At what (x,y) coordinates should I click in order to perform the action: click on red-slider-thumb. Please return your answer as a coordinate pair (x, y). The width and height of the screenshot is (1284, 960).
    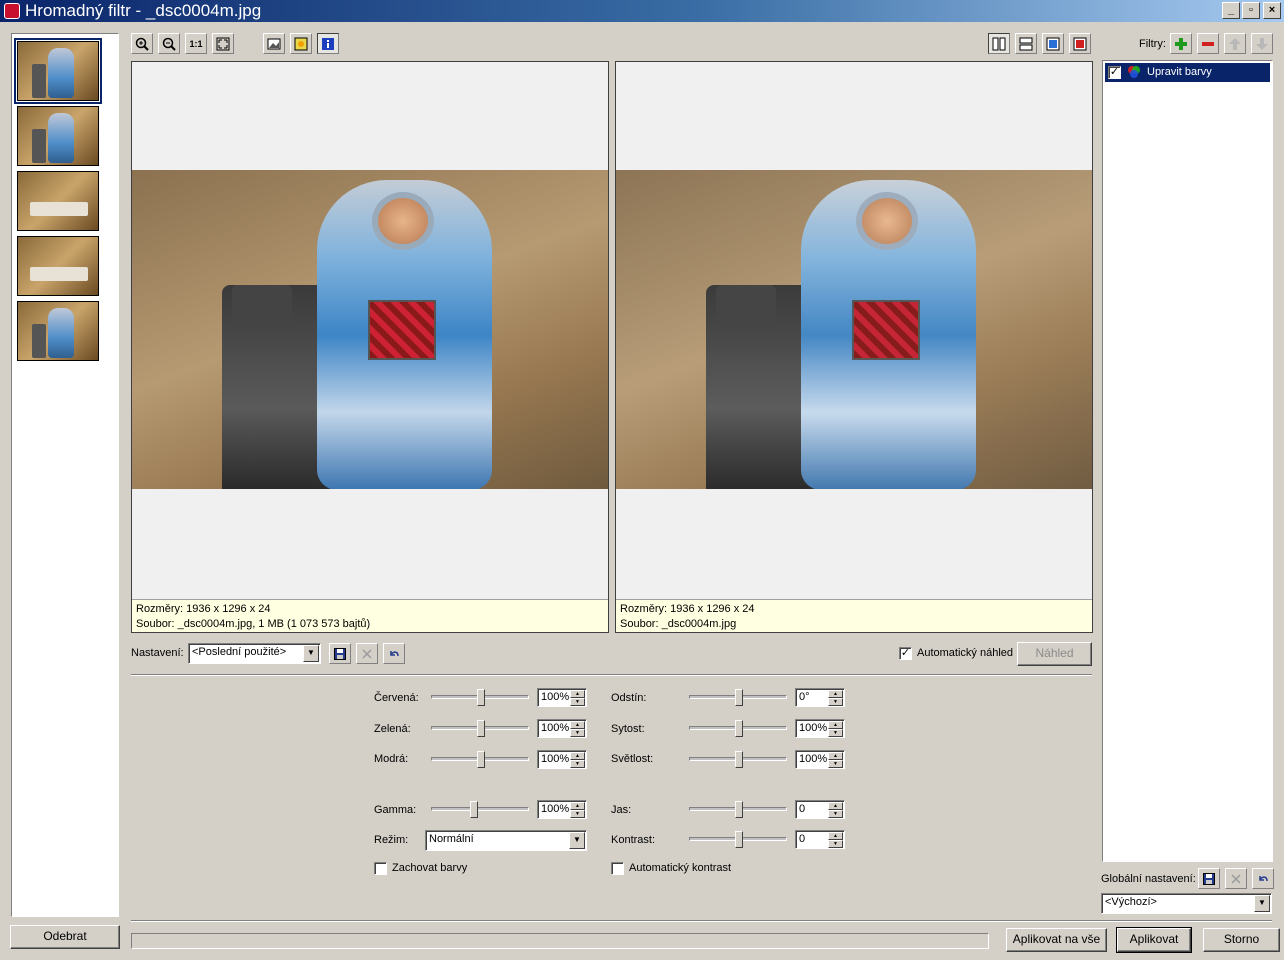
    Looking at the image, I should click on (481, 697).